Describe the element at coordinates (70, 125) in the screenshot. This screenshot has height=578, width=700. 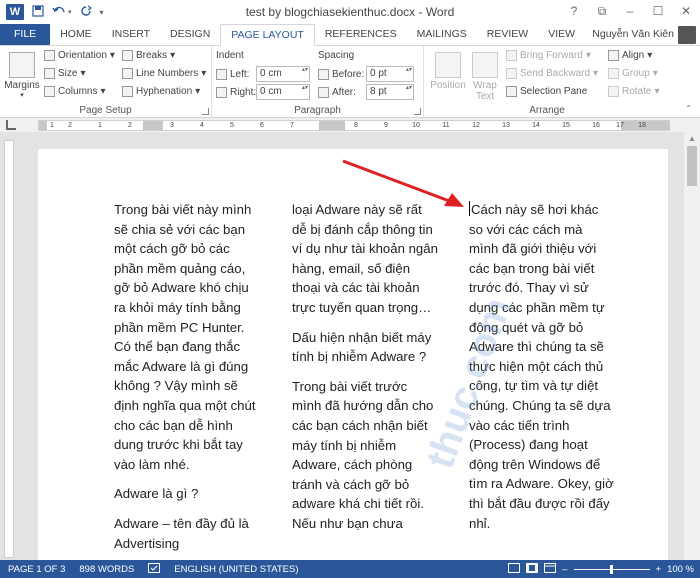
I see `ruler-number: 2` at that location.